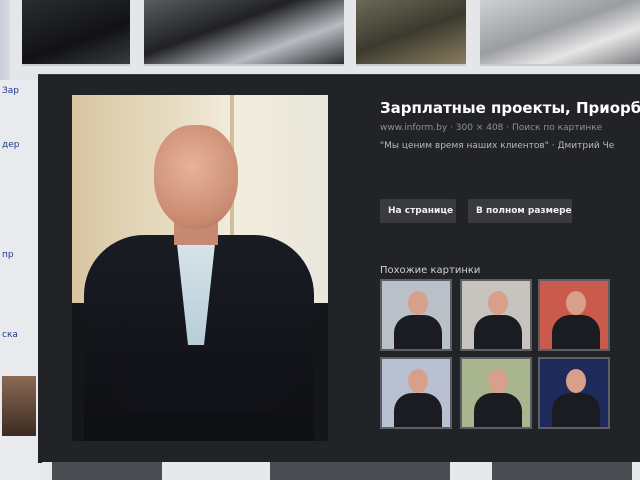 This screenshot has width=640, height=480. I want to click on bottom-results-strip, so click(341, 471).